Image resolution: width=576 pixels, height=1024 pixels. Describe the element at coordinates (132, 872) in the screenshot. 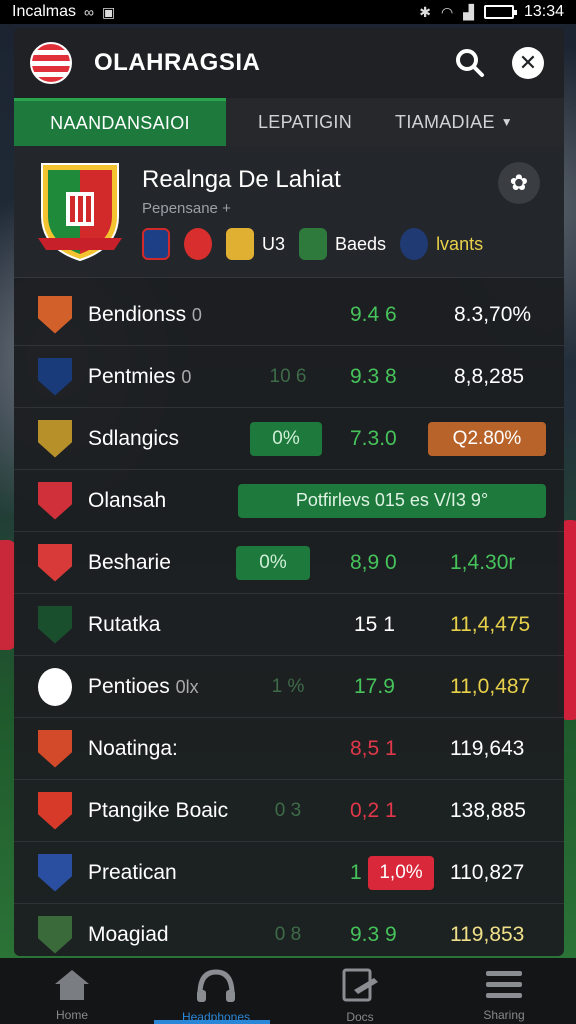

I see `club-name: Preatican` at that location.